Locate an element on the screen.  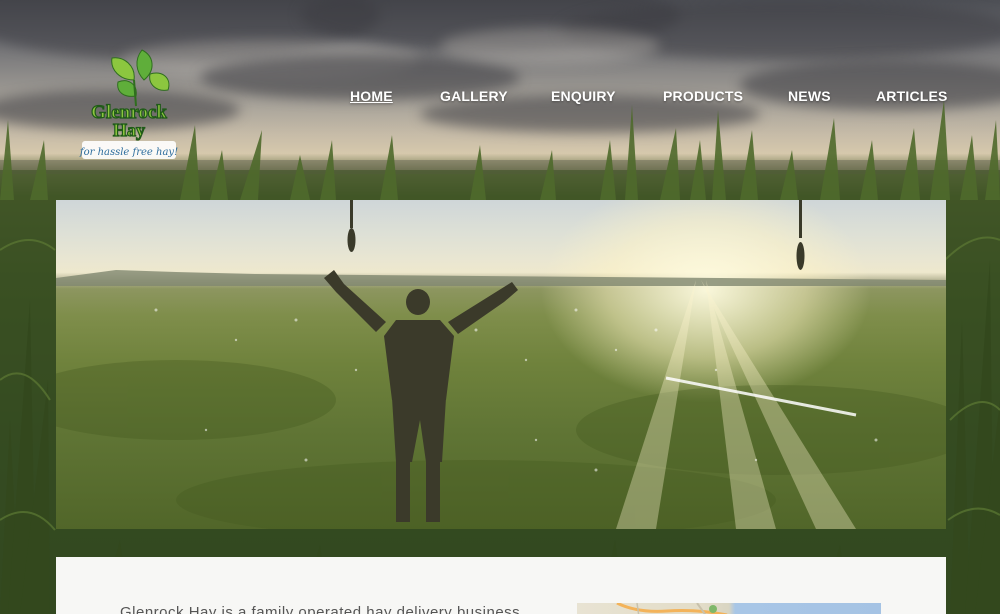
brand-tagline: for hassle free hay! is located at coordinates (128, 152).